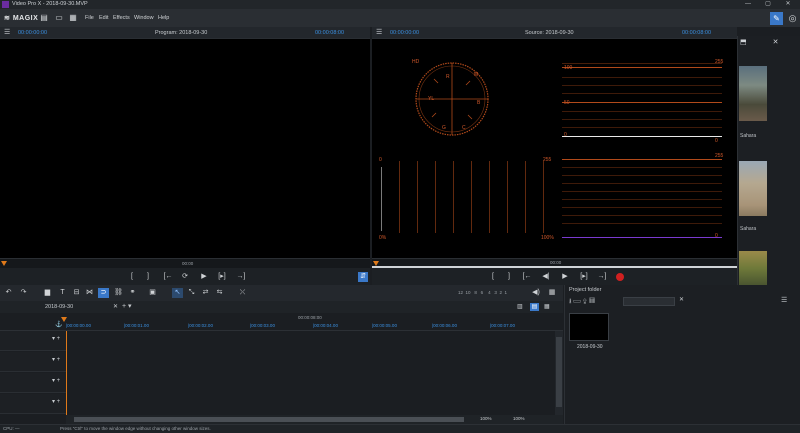 The width and height of the screenshot is (800, 433). I want to click on source-ruler-time: 00:00, so click(556, 262).